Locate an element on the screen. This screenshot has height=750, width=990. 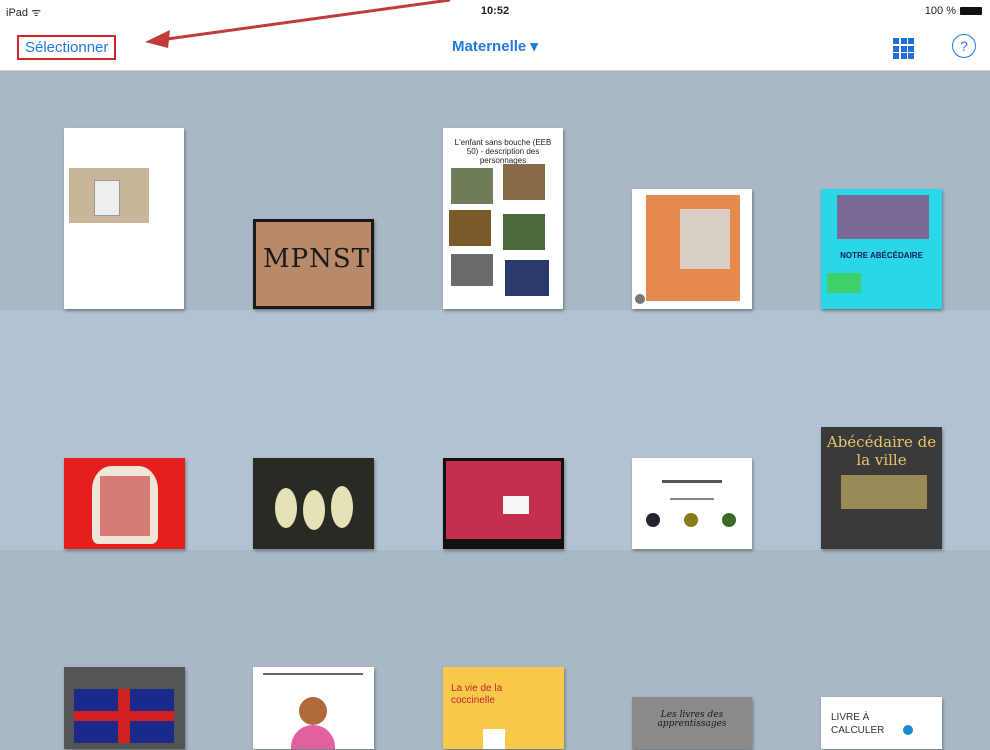
book-cover: Les livres des apprentissages is located at coordinates (692, 723).